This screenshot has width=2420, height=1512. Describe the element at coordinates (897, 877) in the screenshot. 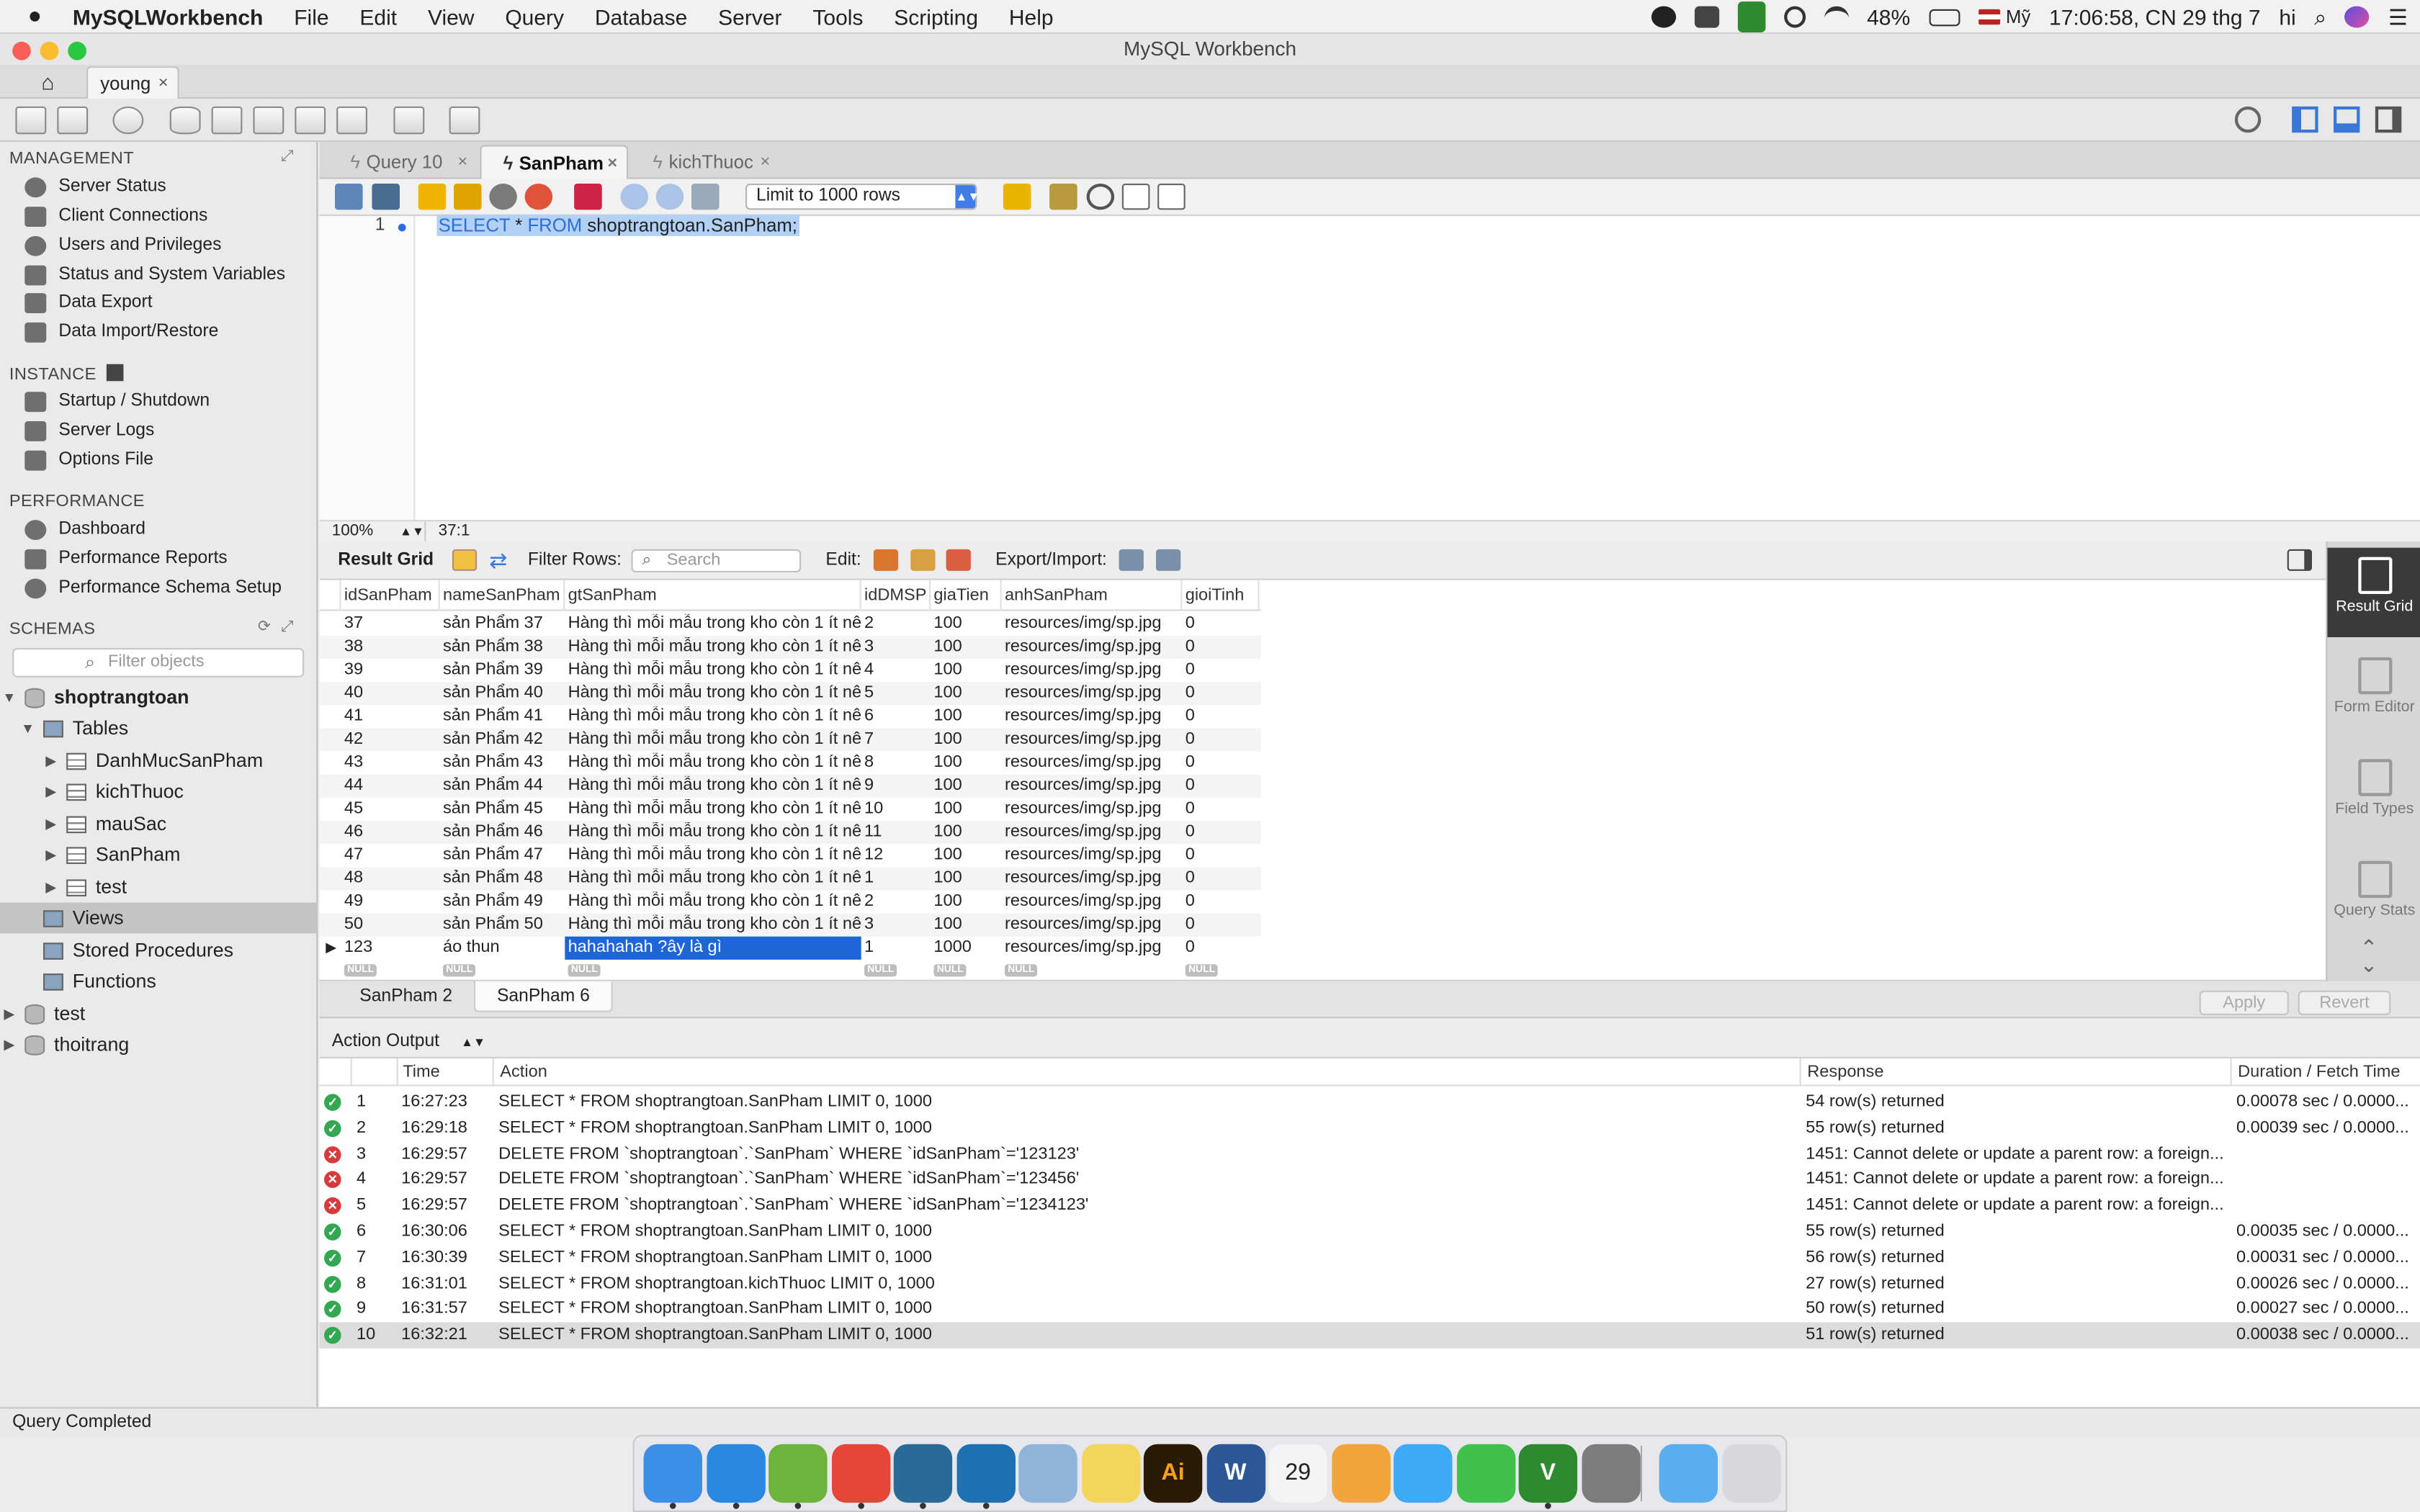

I see `grid-cell-category-id: 1` at that location.